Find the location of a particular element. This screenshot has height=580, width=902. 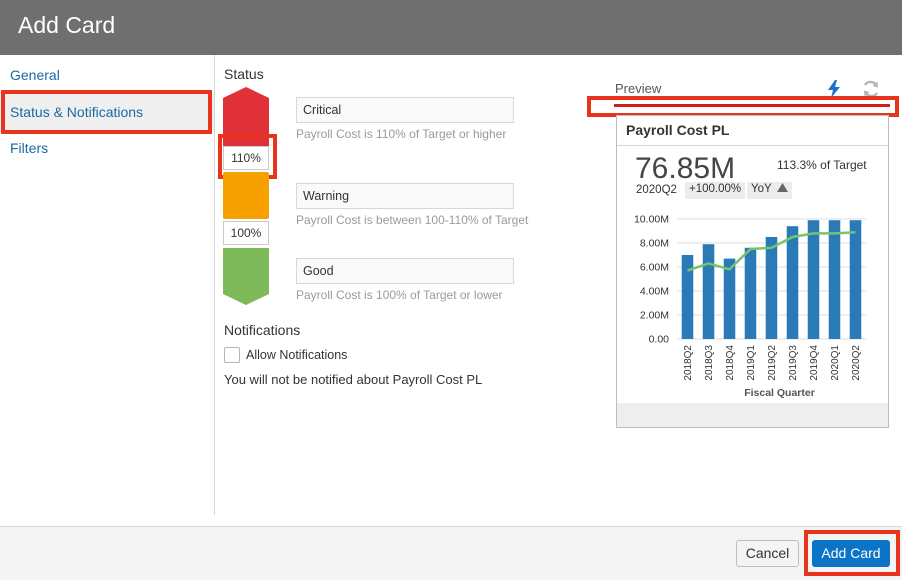

x-tick-label: 2018Q2 is located at coordinates (688, 363).